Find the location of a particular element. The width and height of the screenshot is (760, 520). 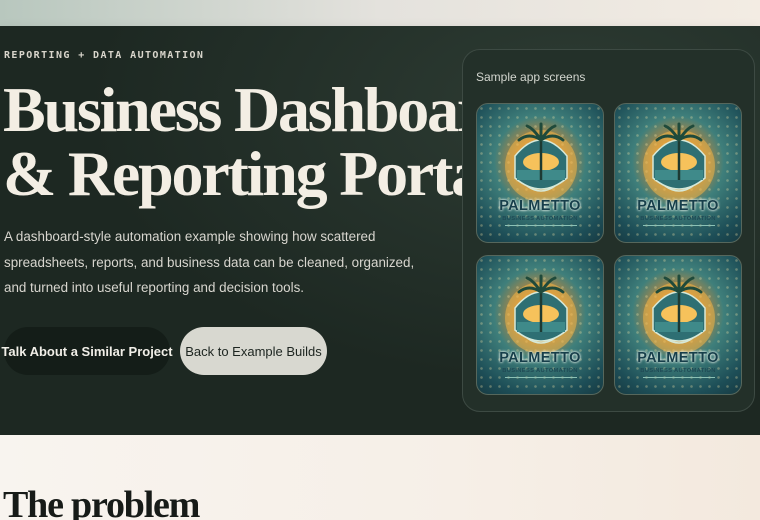

hero-eyebrow: REPORTING + DATA AUTOMATION is located at coordinates (104, 55).